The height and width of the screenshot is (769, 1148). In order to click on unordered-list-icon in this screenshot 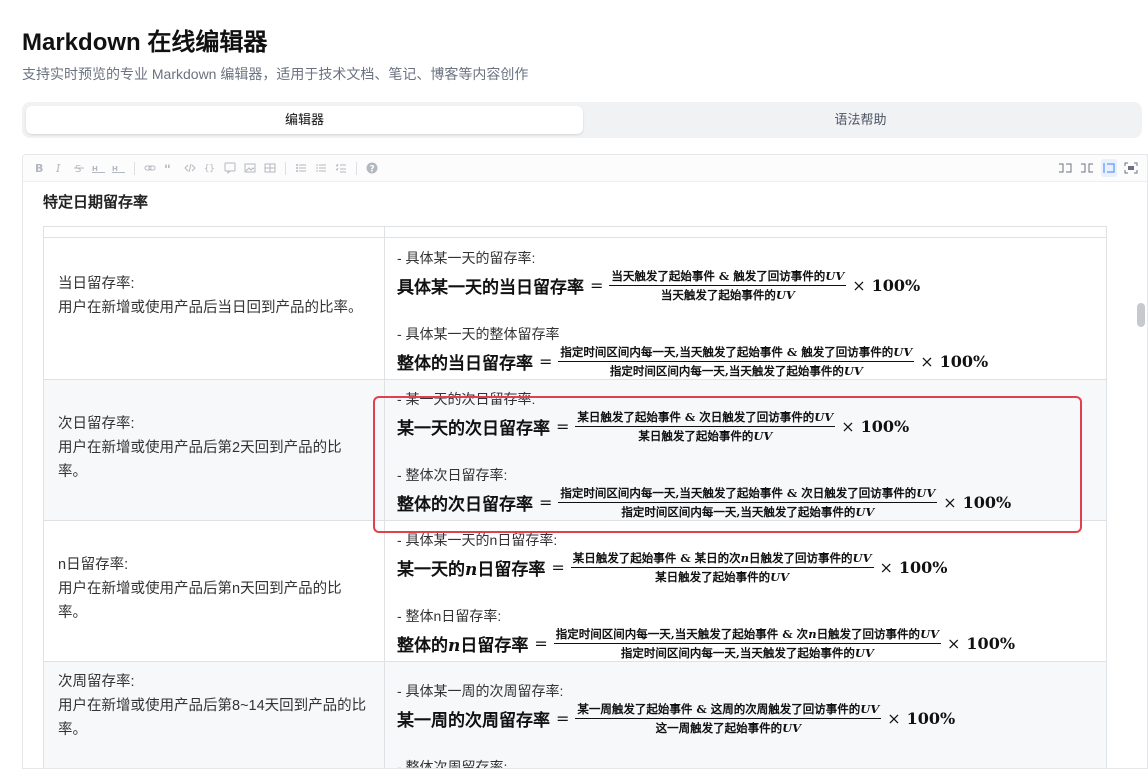, I will do `click(301, 168)`.